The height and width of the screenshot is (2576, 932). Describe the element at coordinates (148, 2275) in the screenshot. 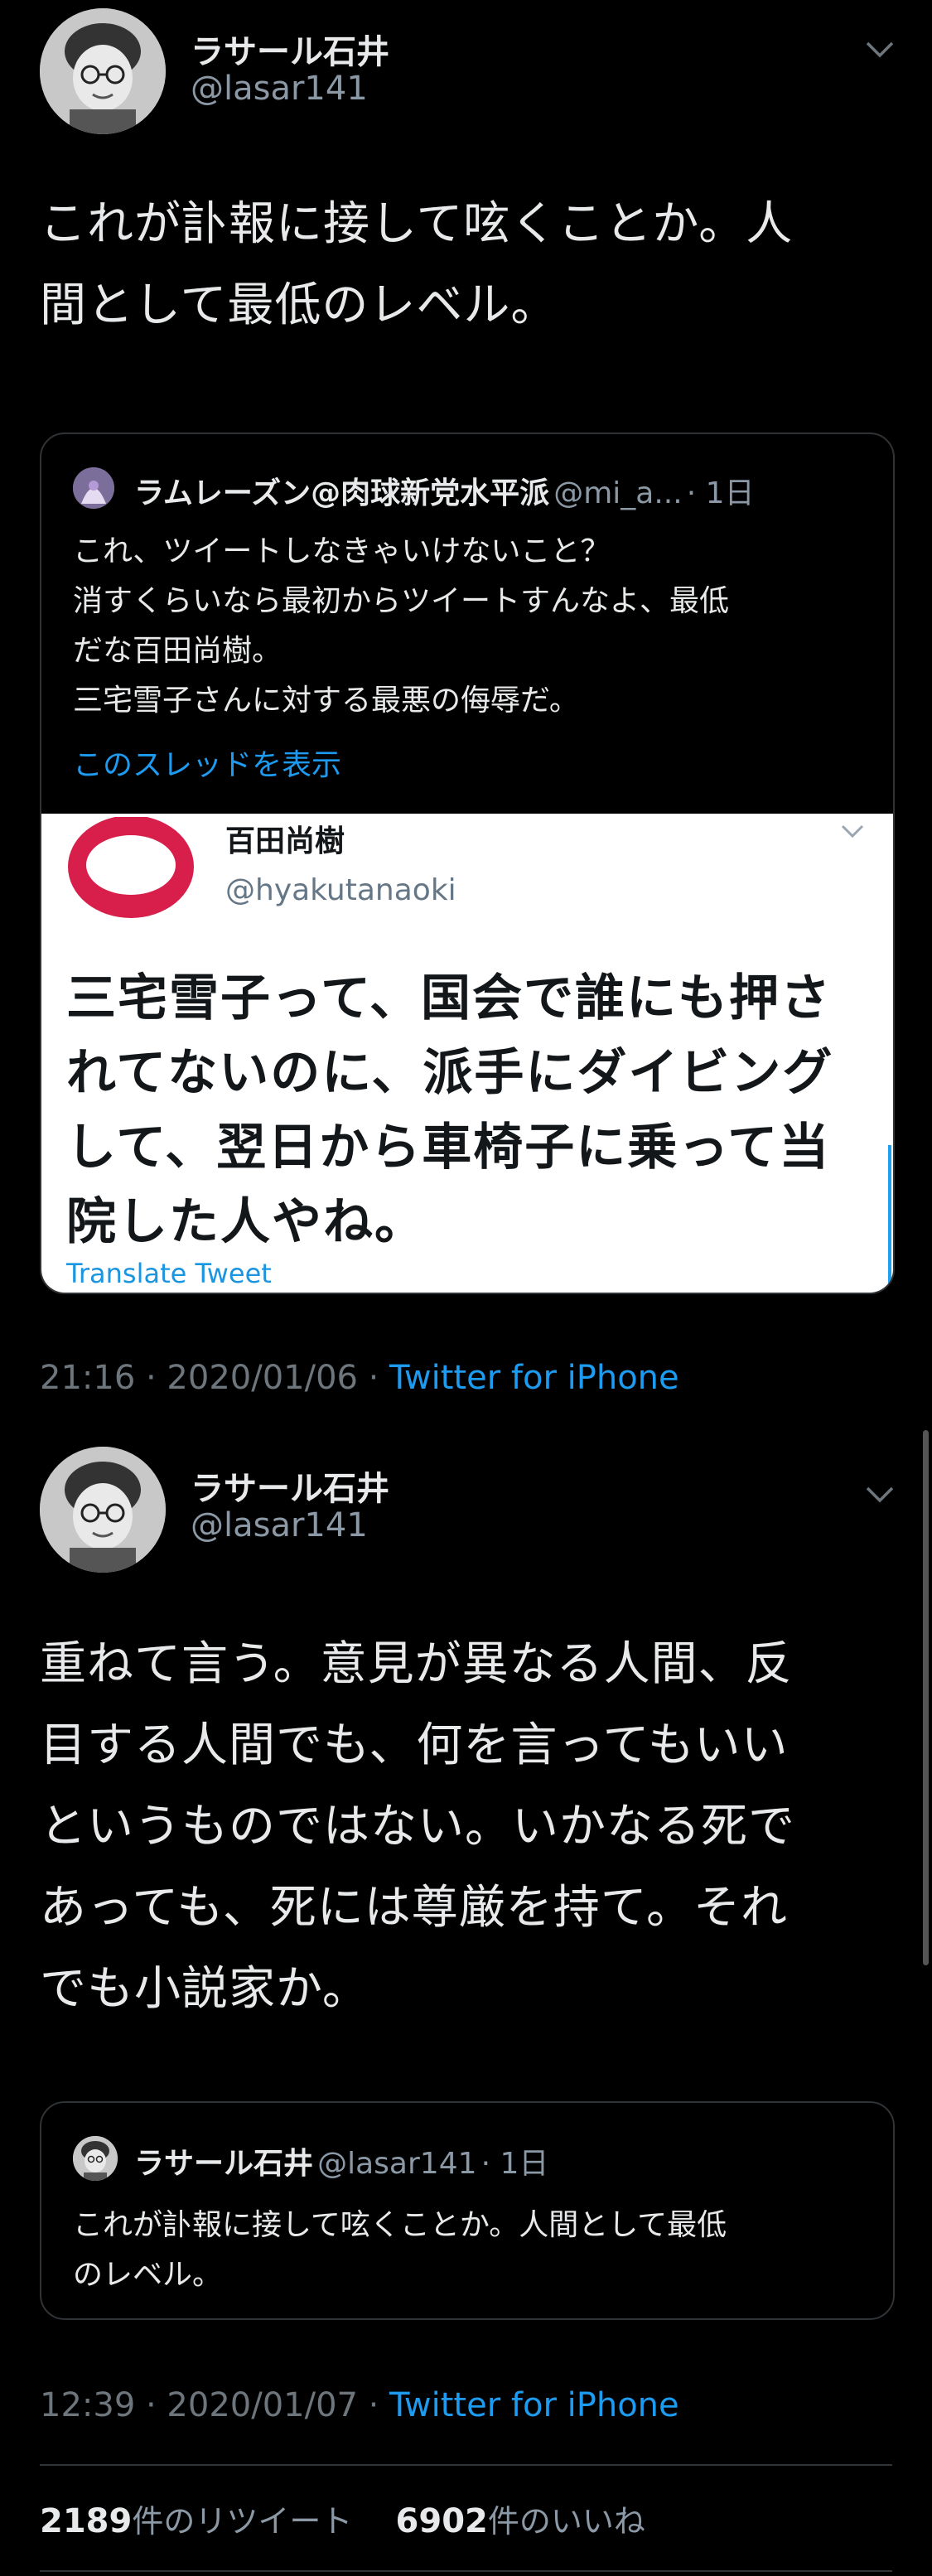

I see `quoted-text-line: のレベル。` at that location.